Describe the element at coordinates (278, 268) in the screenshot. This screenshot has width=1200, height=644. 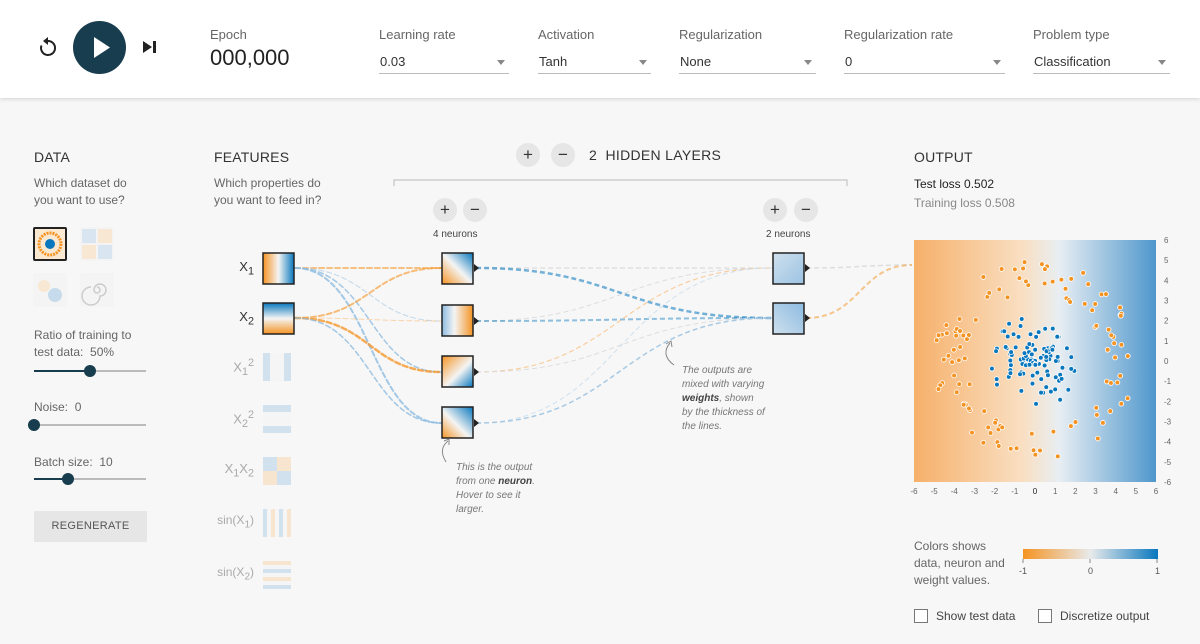
I see `feature-x1-box` at that location.